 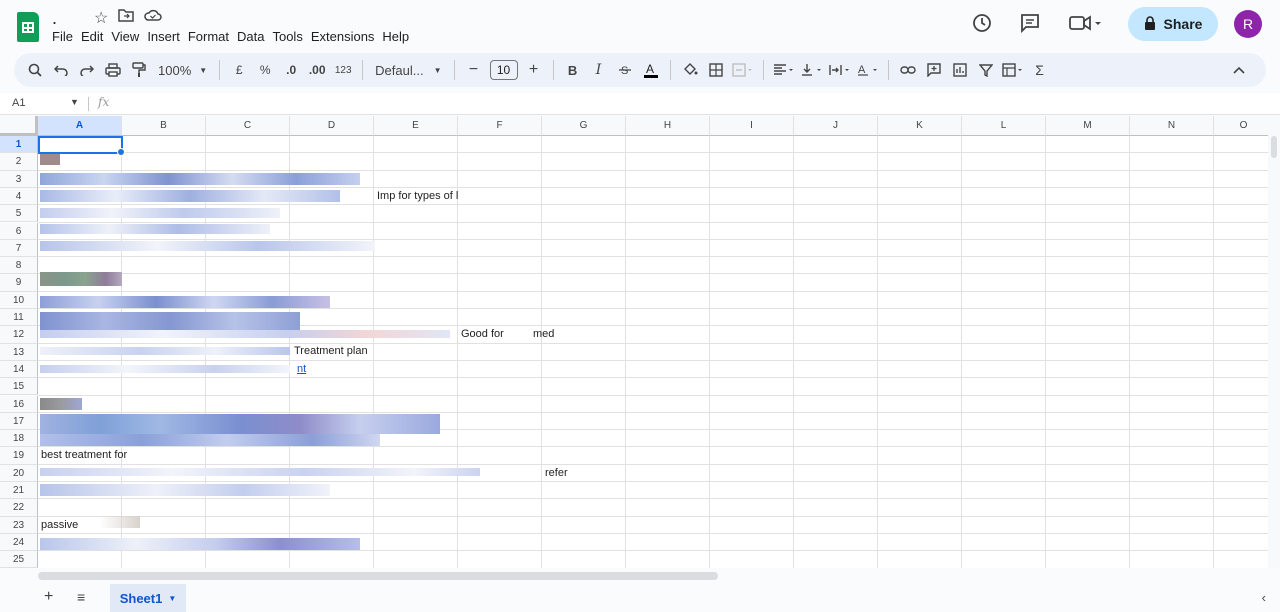 What do you see at coordinates (80, 126) in the screenshot?
I see `column-header-a: A` at bounding box center [80, 126].